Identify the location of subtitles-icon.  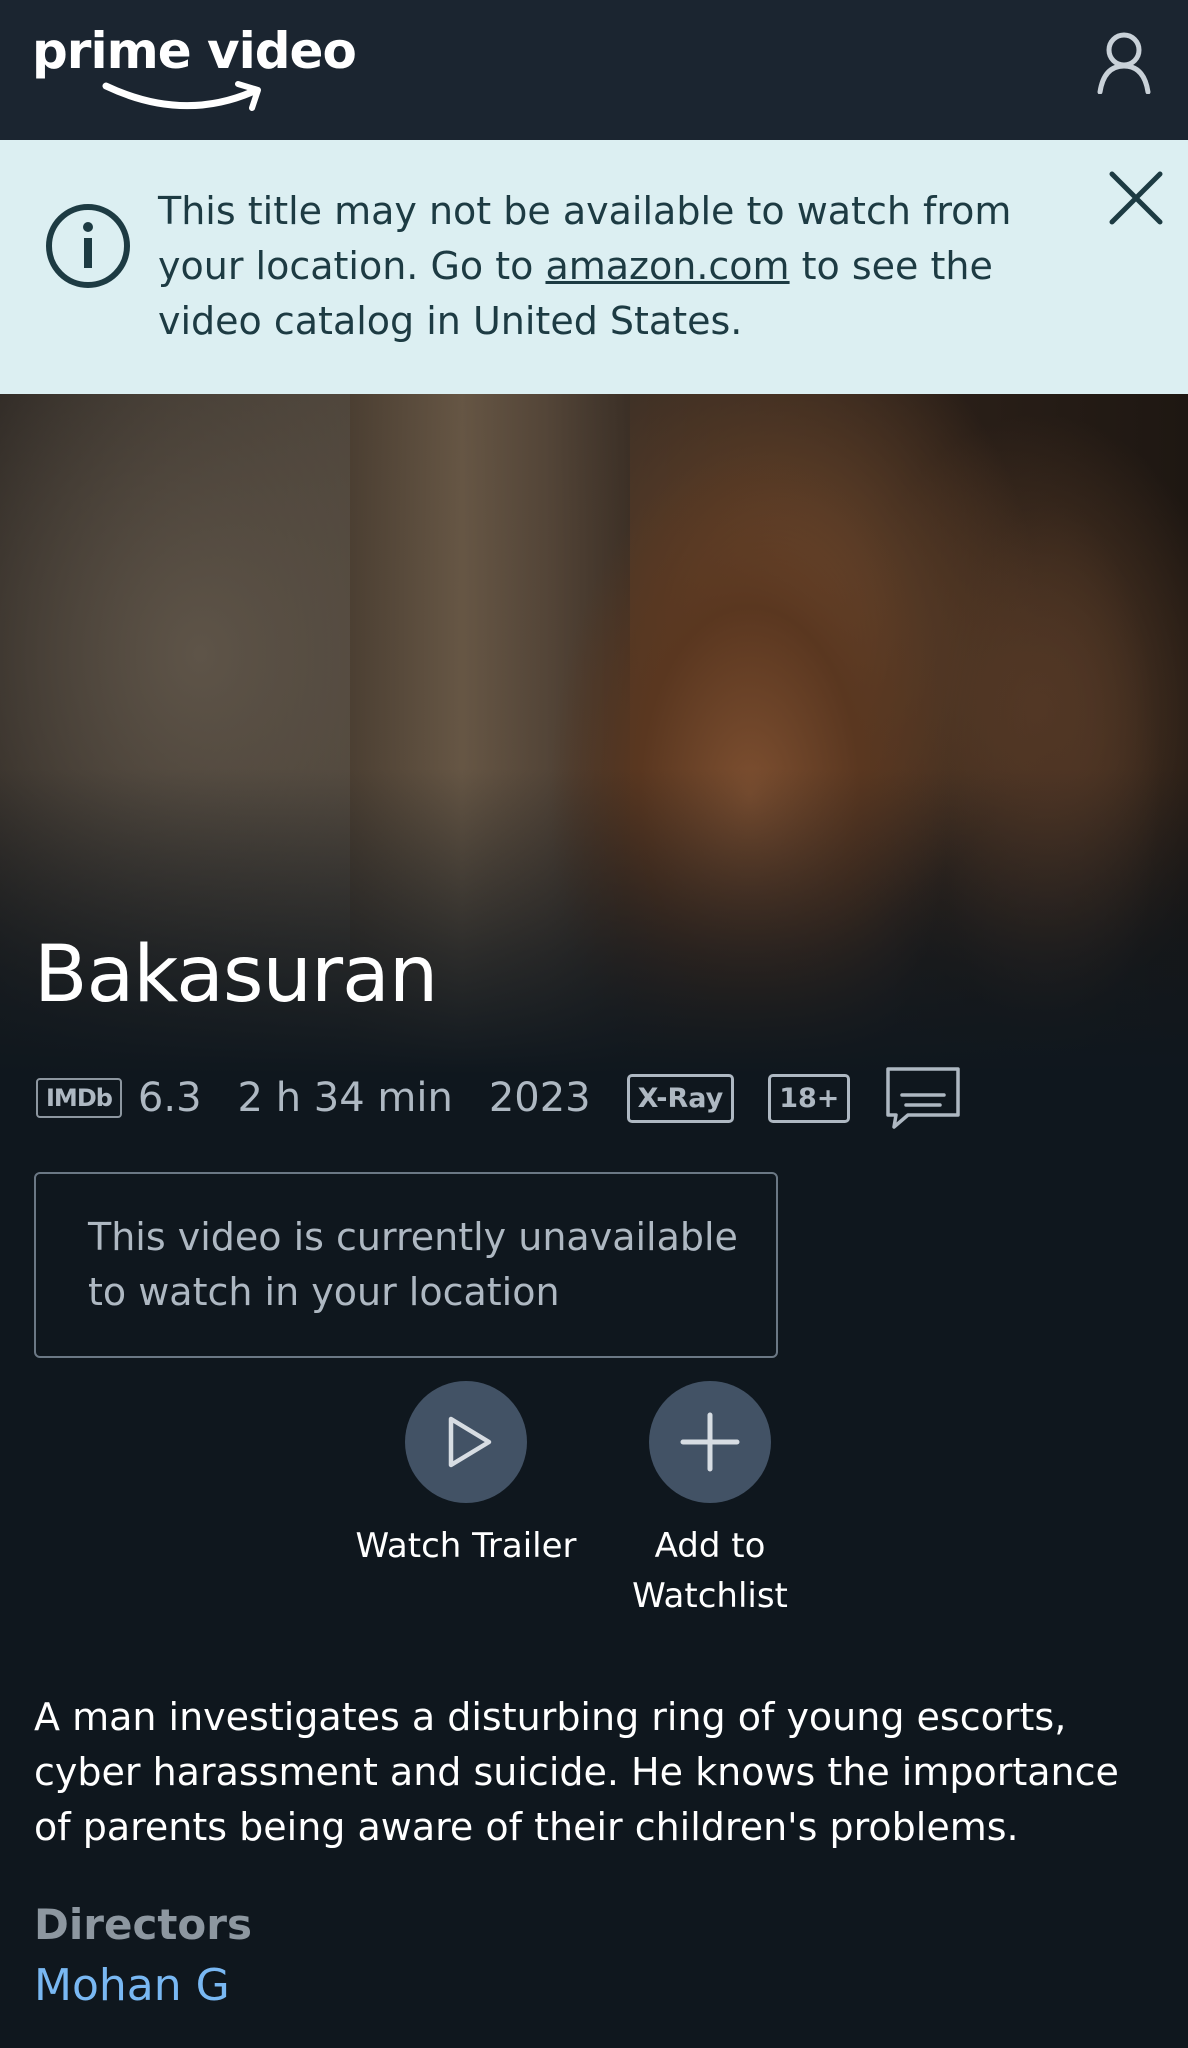
(923, 1098).